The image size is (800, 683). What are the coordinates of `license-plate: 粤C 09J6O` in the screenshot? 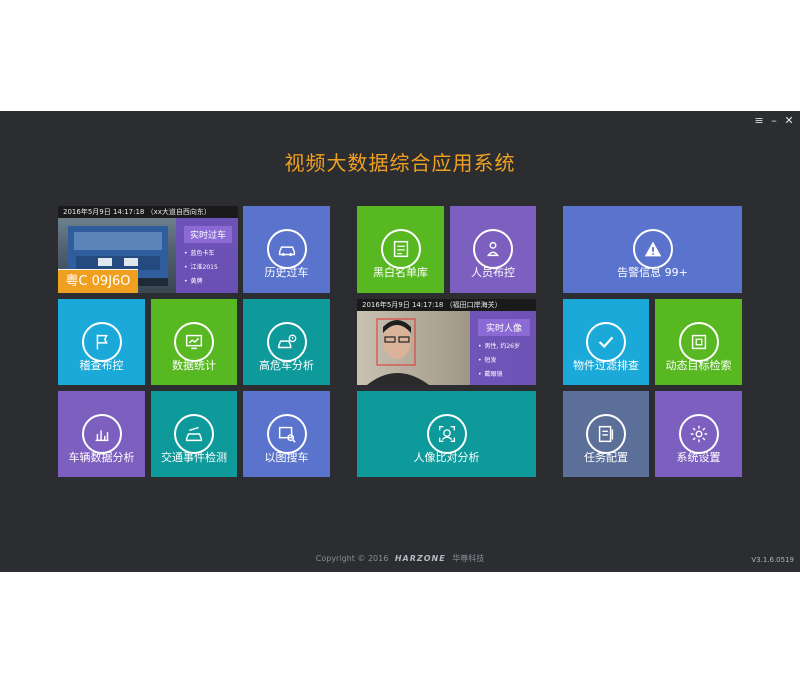 It's located at (98, 281).